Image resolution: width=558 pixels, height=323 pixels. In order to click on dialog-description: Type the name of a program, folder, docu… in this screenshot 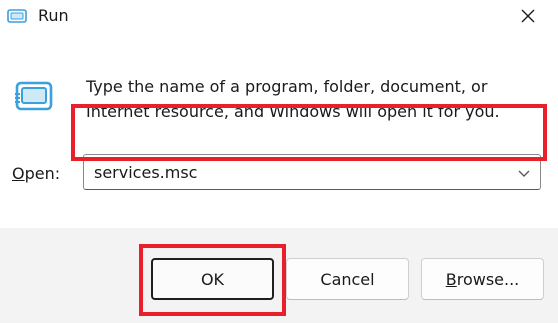, I will do `click(293, 99)`.